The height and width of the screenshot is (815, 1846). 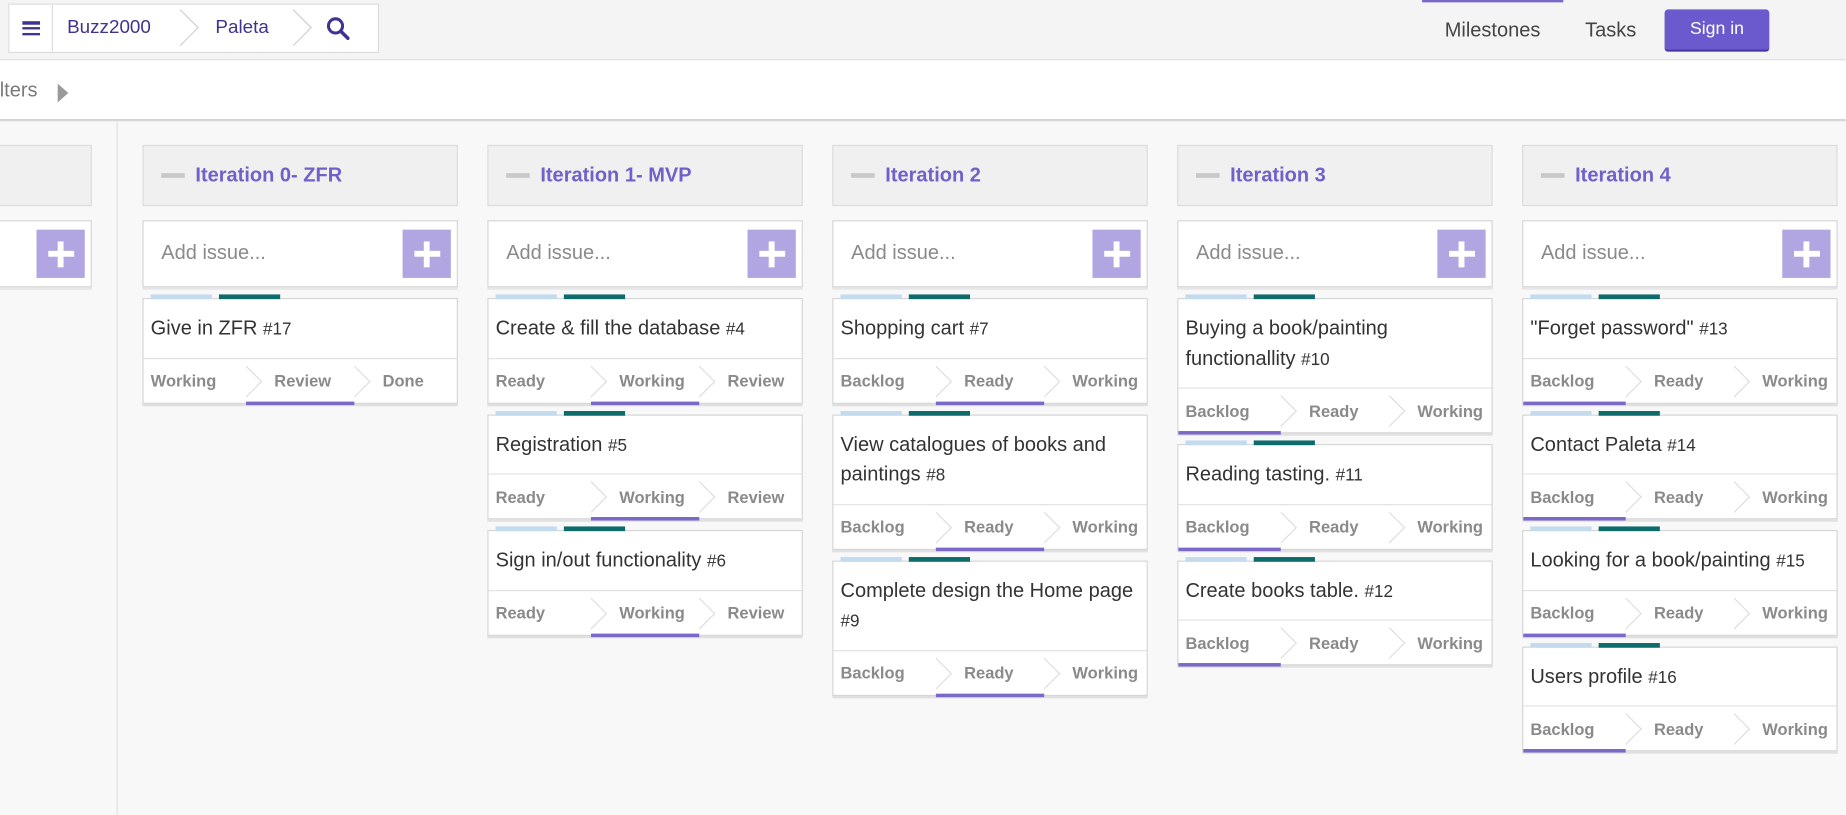 I want to click on column-title: Iteration 3, so click(x=1278, y=176).